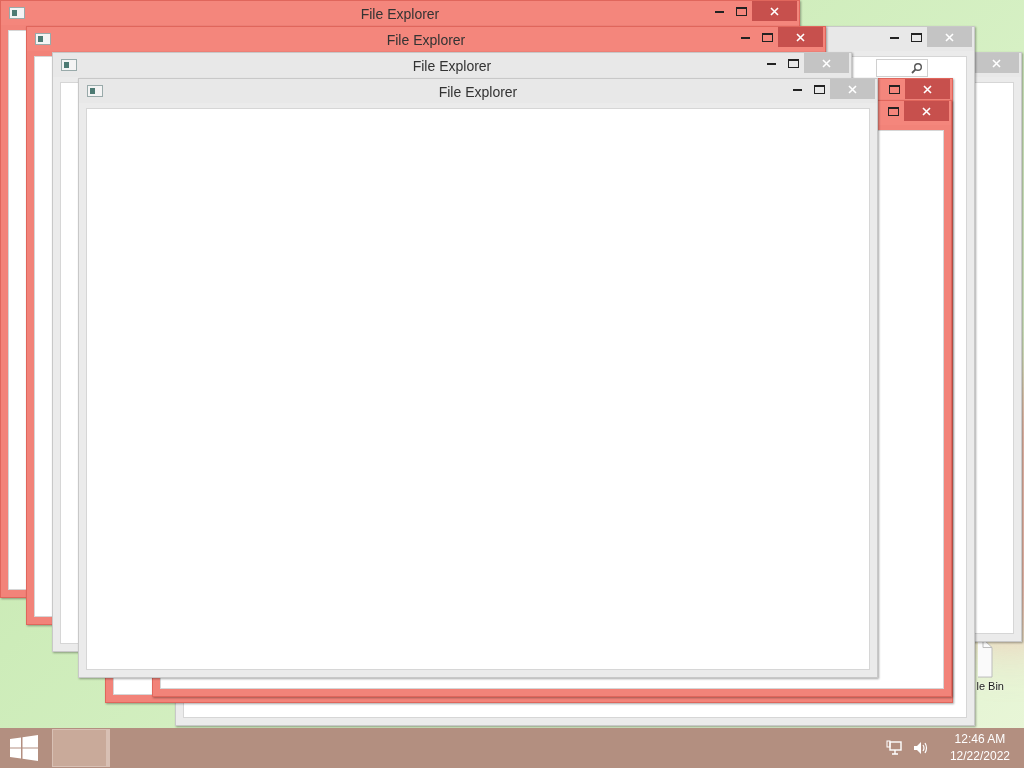 The width and height of the screenshot is (1024, 768). What do you see at coordinates (1000, 686) in the screenshot?
I see `desktop-icon-label: le Bin` at bounding box center [1000, 686].